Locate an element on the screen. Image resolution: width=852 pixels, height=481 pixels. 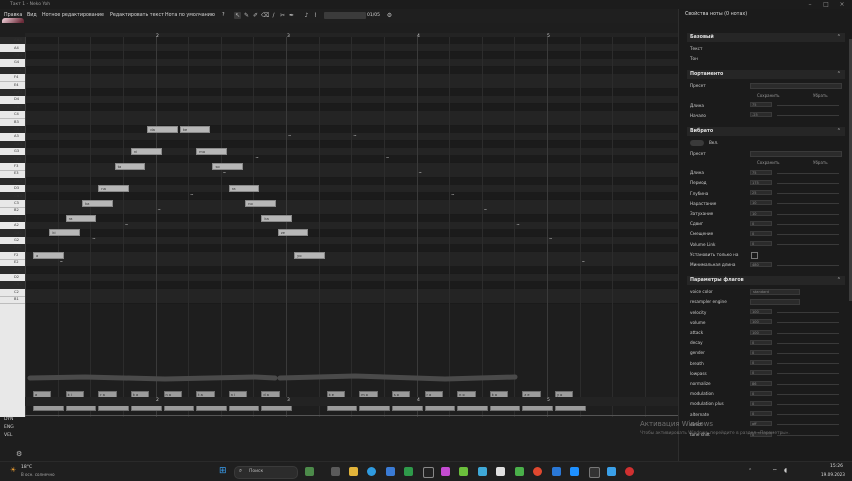
bottom-ruler: 2 3 4 5 is located at coordinates (351, 401).